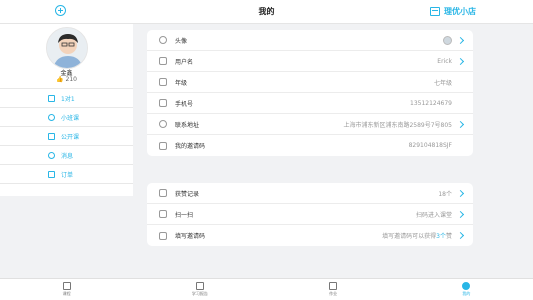 This screenshot has width=533, height=300. Describe the element at coordinates (310, 103) in the screenshot. I see `phone-row: 手机号 13512124679` at that location.